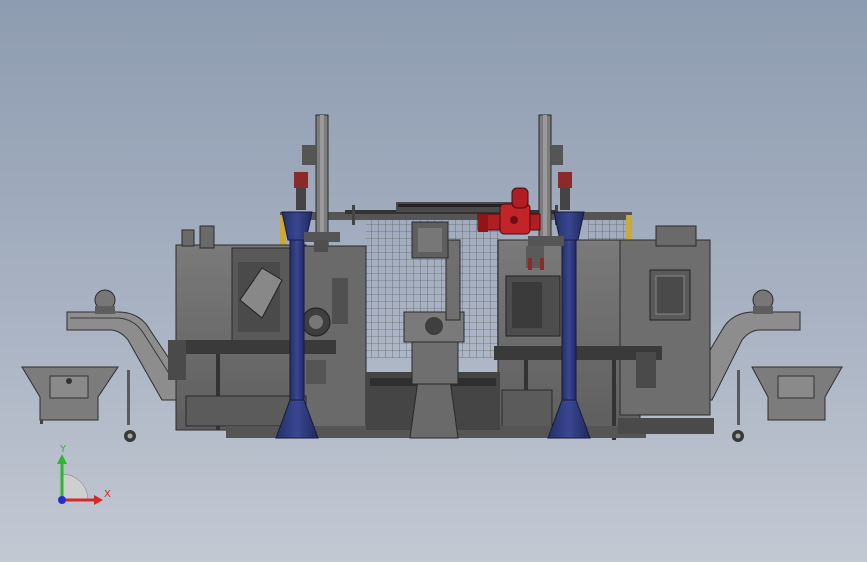  What do you see at coordinates (100, 365) in the screenshot?
I see `left-chip-conveyor` at bounding box center [100, 365].